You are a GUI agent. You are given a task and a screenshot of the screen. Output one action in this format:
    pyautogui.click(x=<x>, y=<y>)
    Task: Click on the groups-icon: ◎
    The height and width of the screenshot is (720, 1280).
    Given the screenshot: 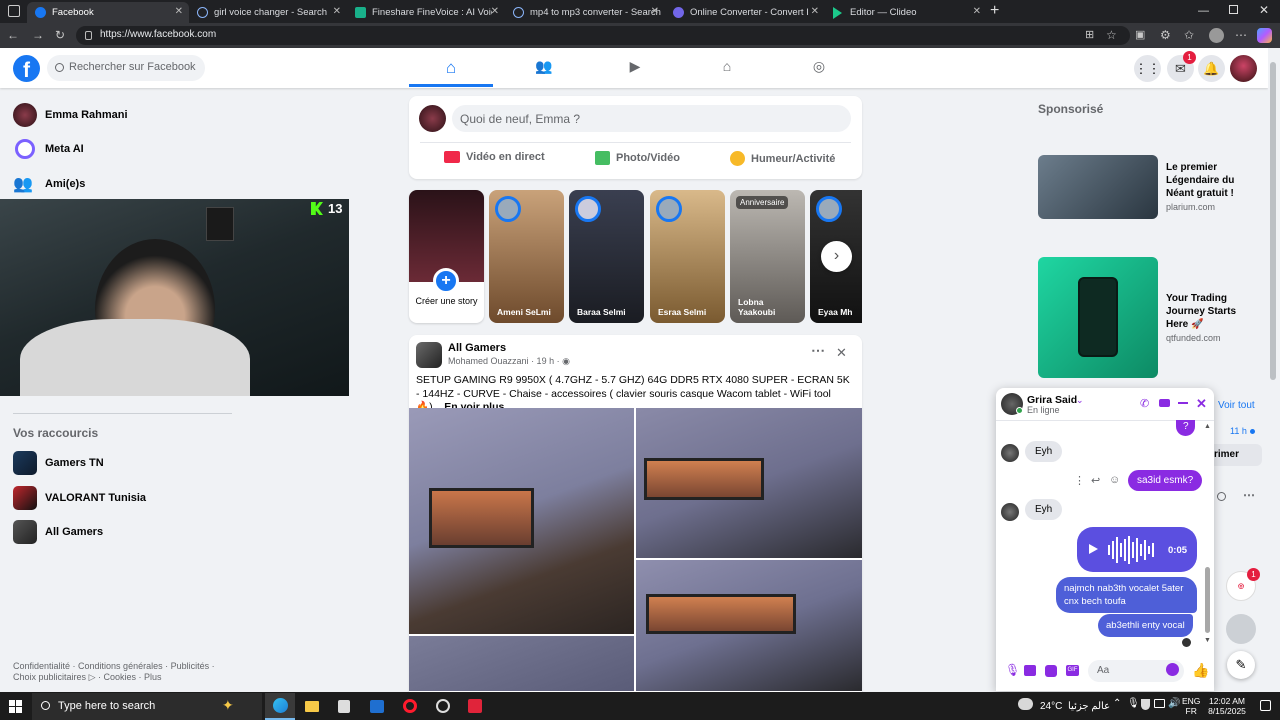 What is the action you would take?
    pyautogui.click(x=819, y=67)
    